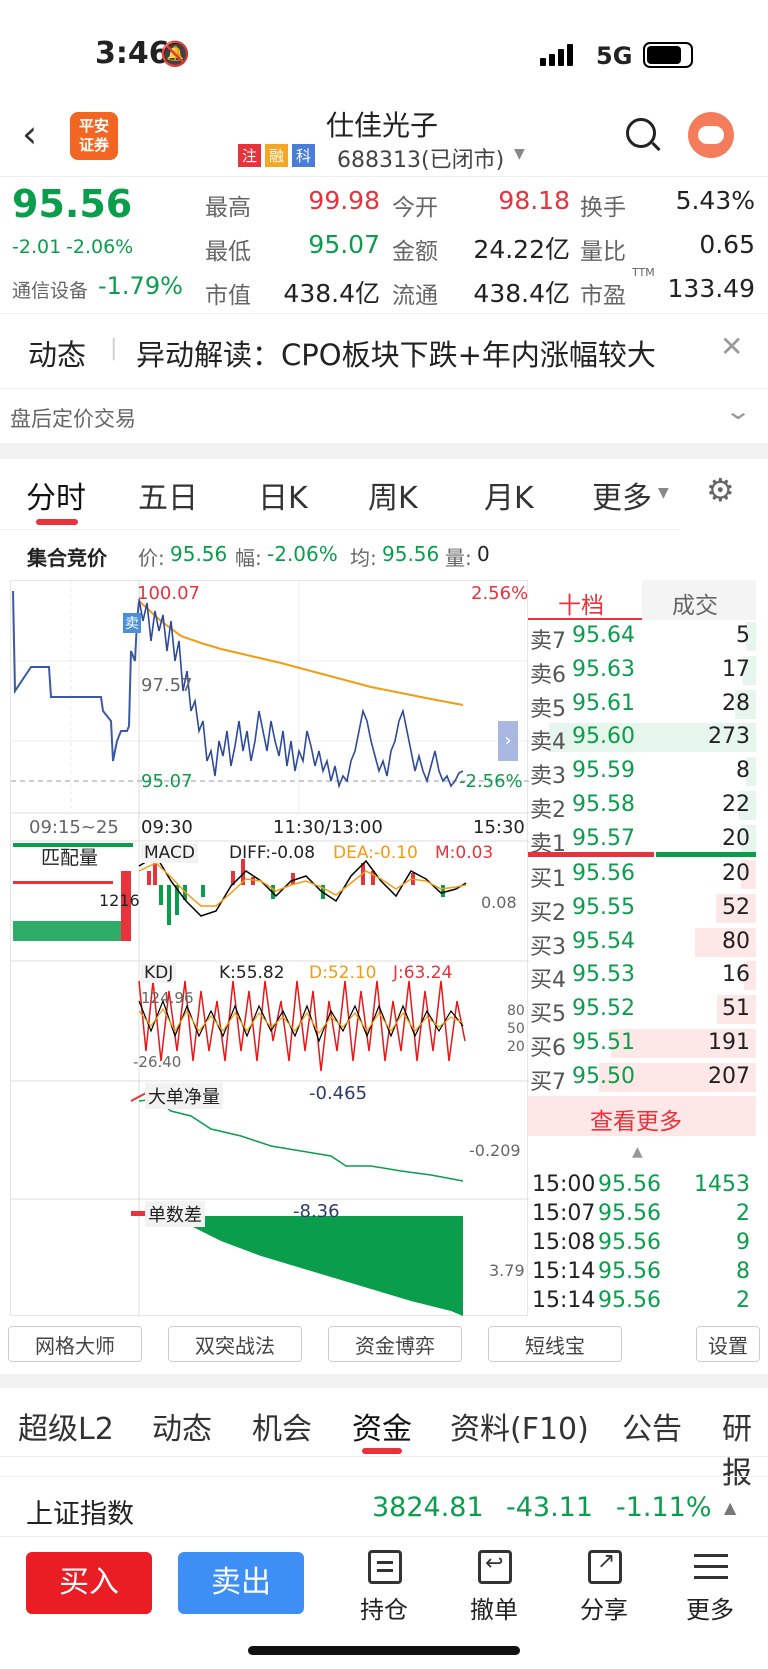 This screenshot has height=1669, width=768. I want to click on ask-row: 卖6 95.63 17, so click(642, 671).